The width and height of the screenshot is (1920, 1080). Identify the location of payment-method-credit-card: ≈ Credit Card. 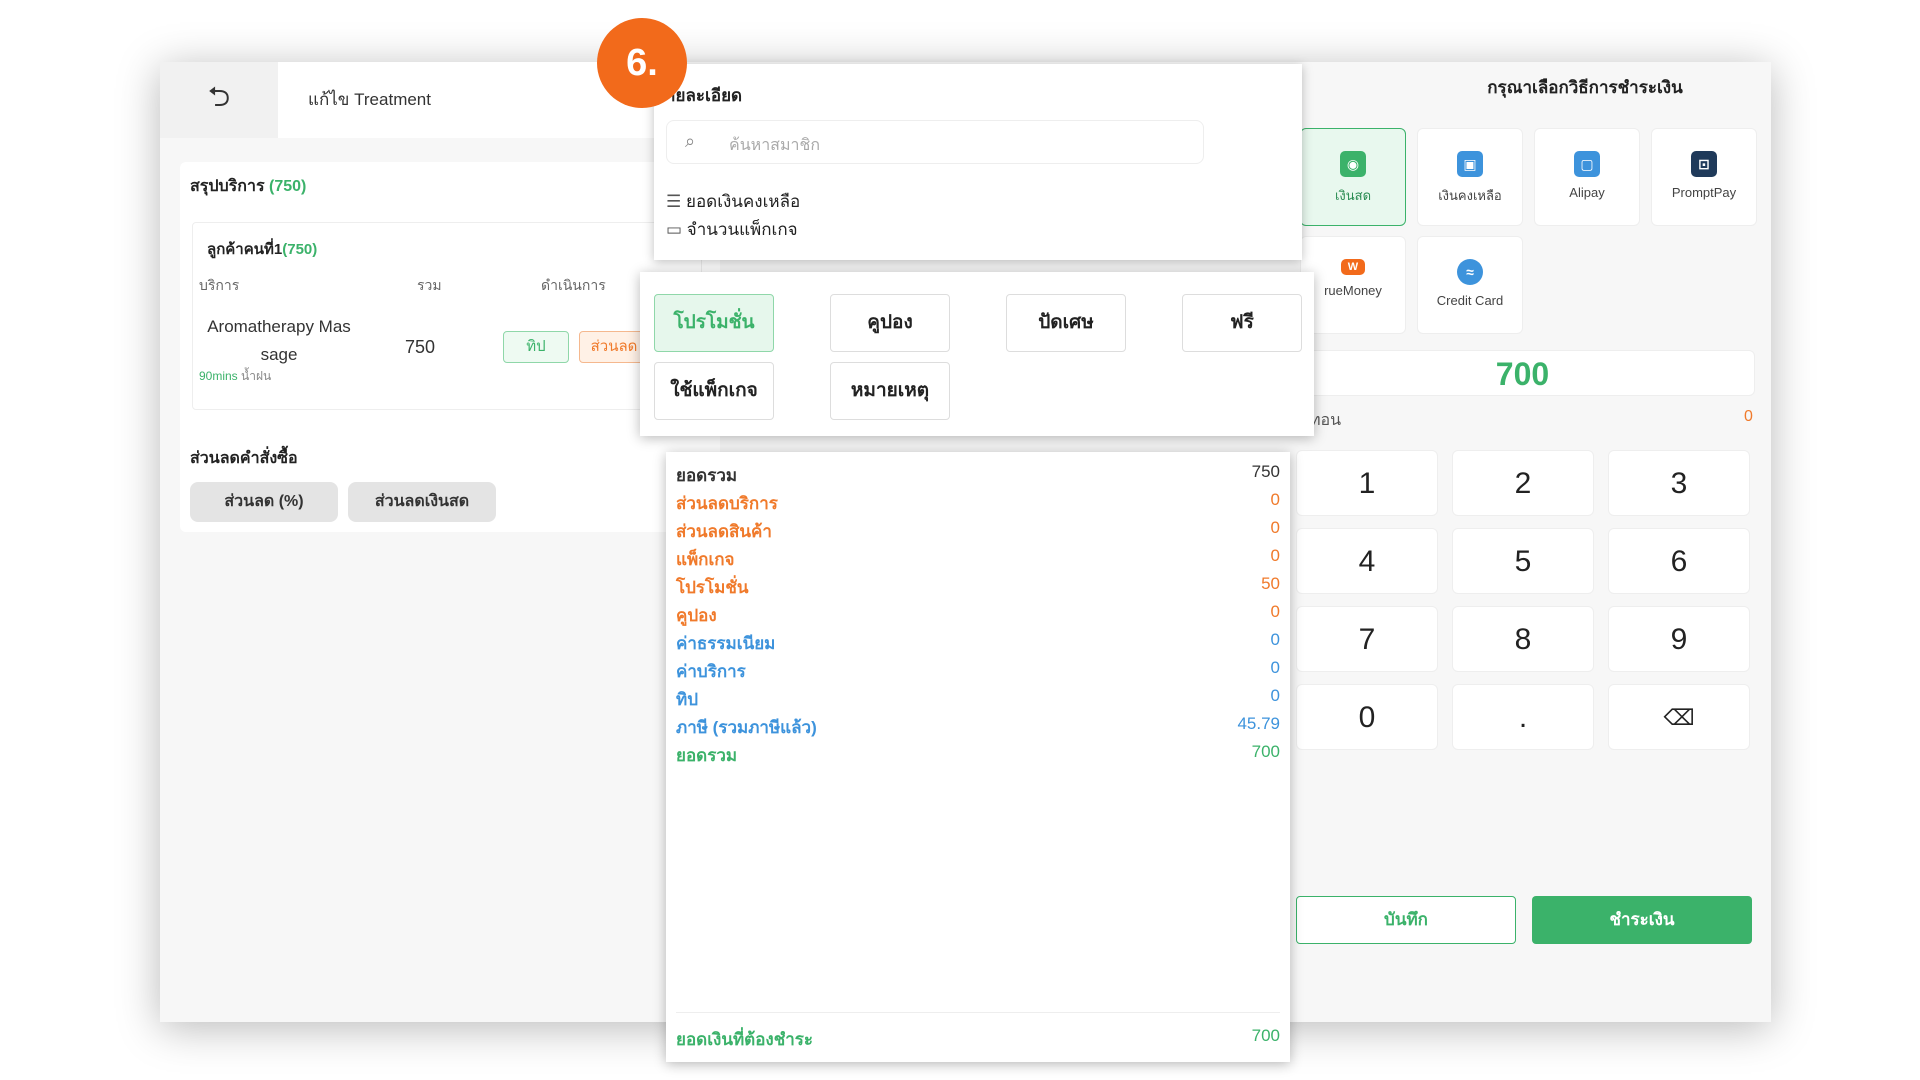
(1470, 285).